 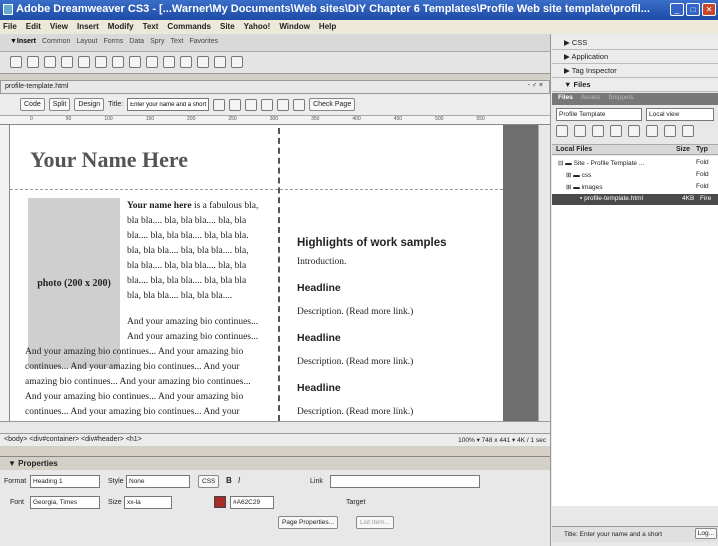 I want to click on text-color-input: #A62C29, so click(x=252, y=502).